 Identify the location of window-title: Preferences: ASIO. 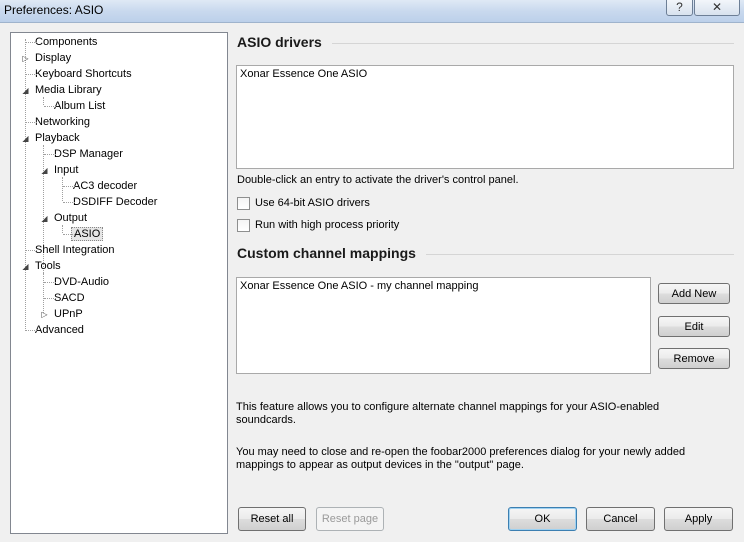
(54, 10).